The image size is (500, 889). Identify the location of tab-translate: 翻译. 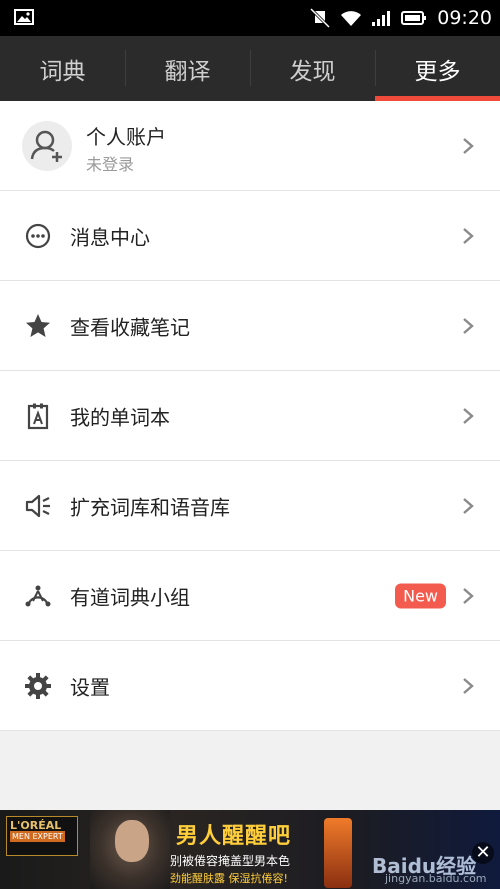
(187, 68).